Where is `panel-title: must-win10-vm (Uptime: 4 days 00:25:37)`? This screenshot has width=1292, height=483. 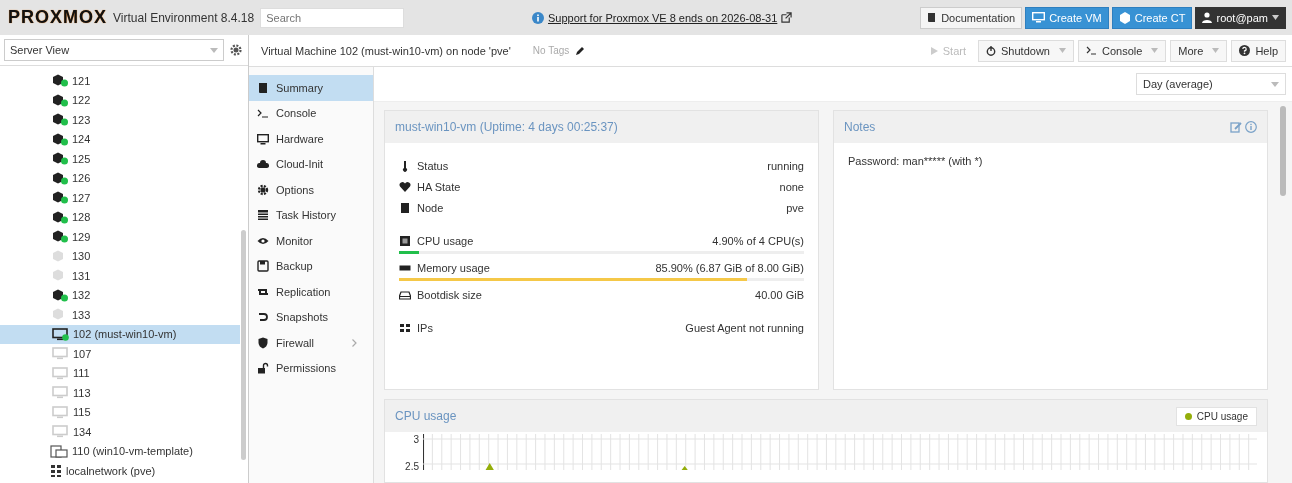
panel-title: must-win10-vm (Uptime: 4 days 00:25:37) is located at coordinates (506, 127).